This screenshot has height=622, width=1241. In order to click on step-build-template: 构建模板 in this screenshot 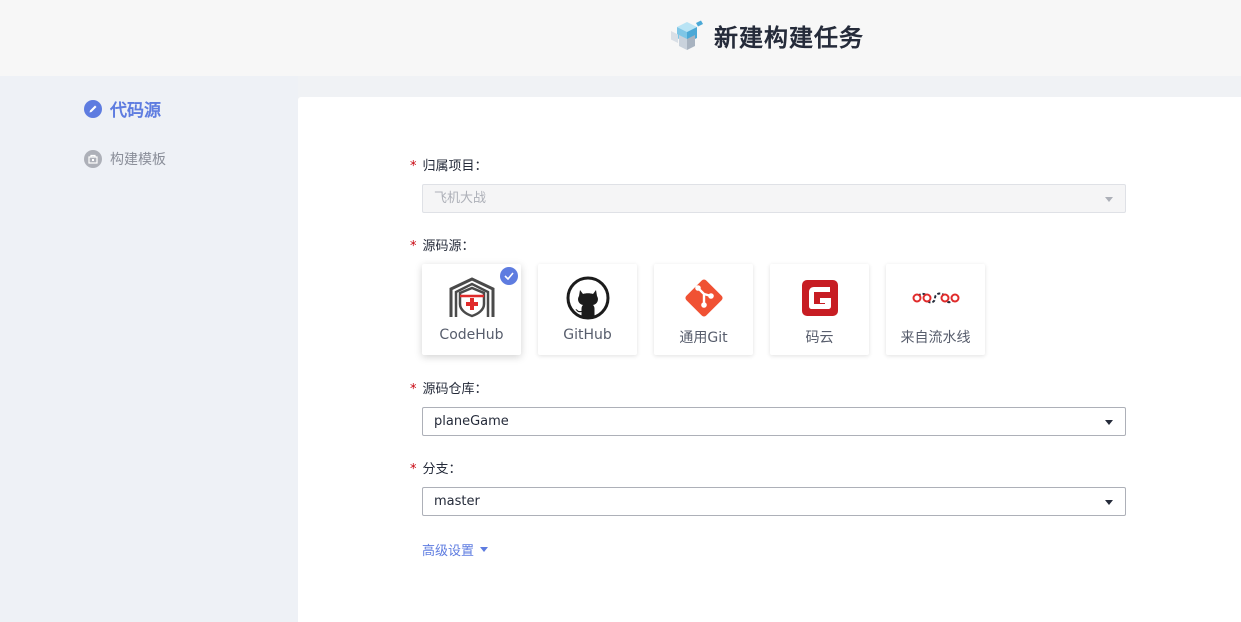, I will do `click(125, 159)`.